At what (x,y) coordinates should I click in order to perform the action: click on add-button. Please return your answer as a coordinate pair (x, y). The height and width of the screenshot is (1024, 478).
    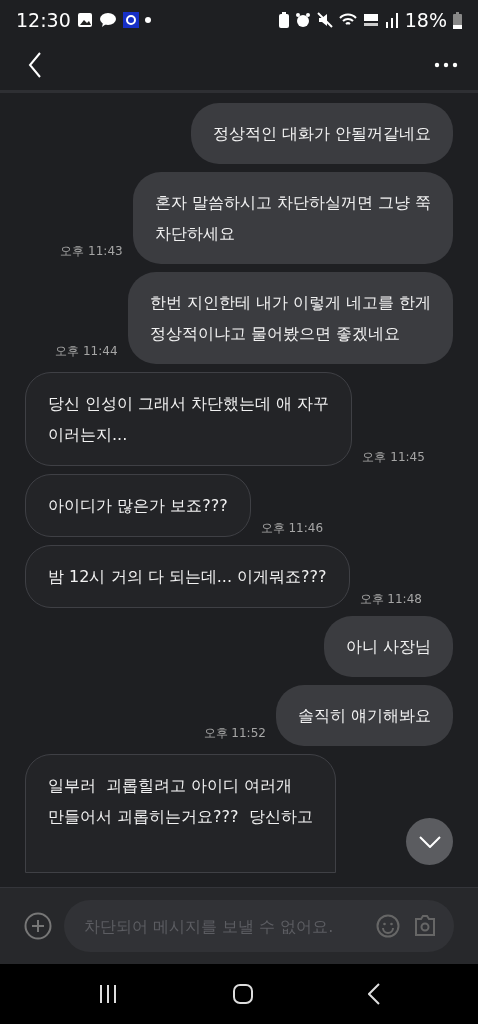
    Looking at the image, I should click on (38, 926).